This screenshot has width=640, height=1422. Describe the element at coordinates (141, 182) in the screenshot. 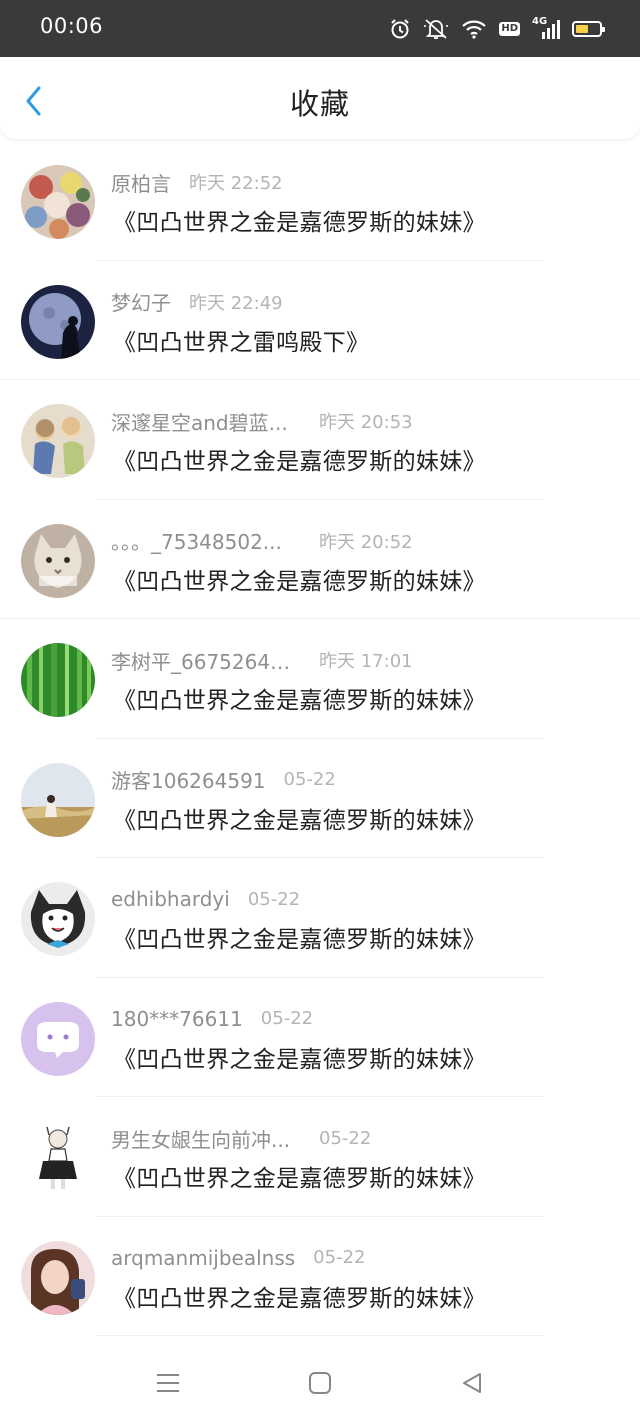

I see `username: 原柏言` at that location.